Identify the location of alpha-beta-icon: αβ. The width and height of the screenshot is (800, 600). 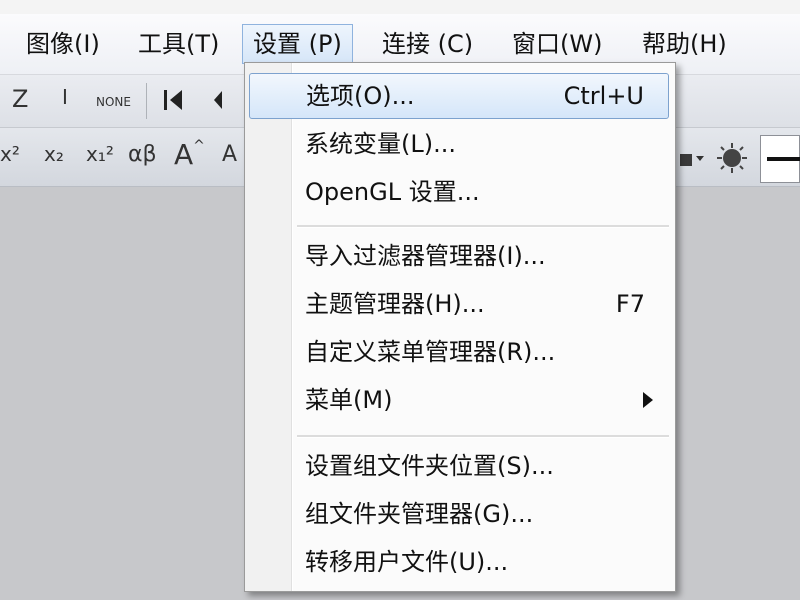
(142, 154).